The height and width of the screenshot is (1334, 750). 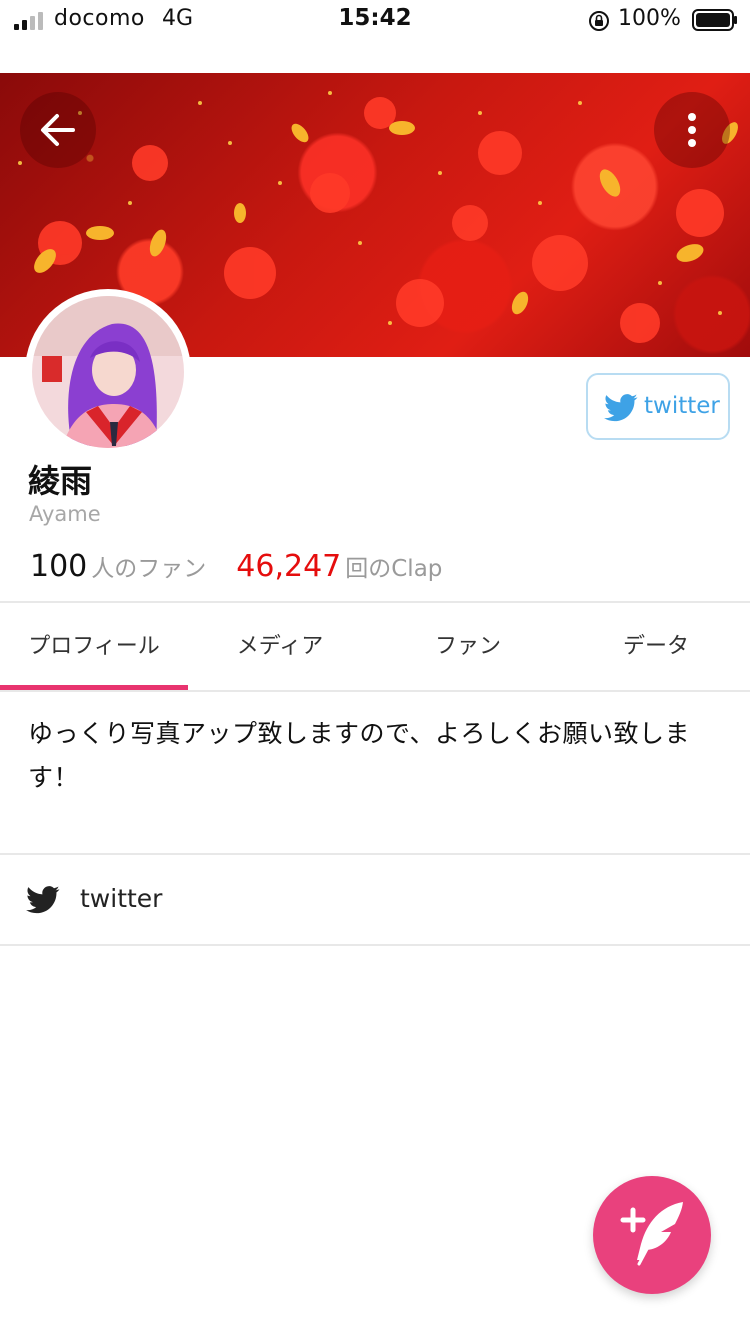 I want to click on profile-bio: ゆっくり写真アップ致しますので、よろしくお願い致します！, so click(x=359, y=755).